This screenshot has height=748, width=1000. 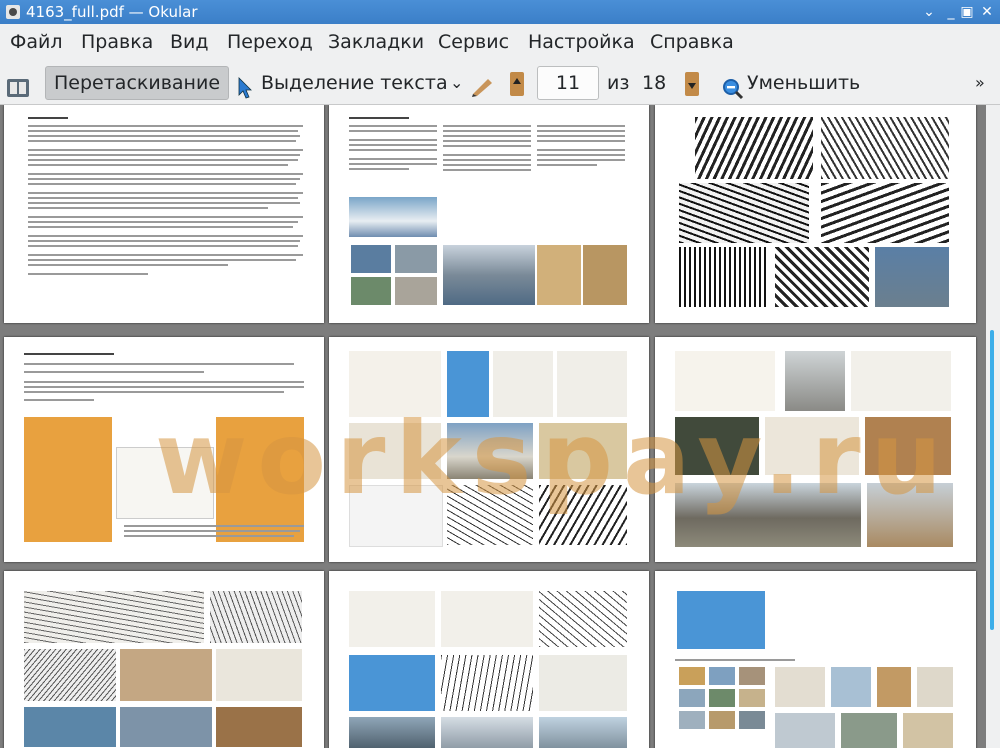 What do you see at coordinates (929, 12) in the screenshot?
I see `collapse-arrow-icon: ⌄` at bounding box center [929, 12].